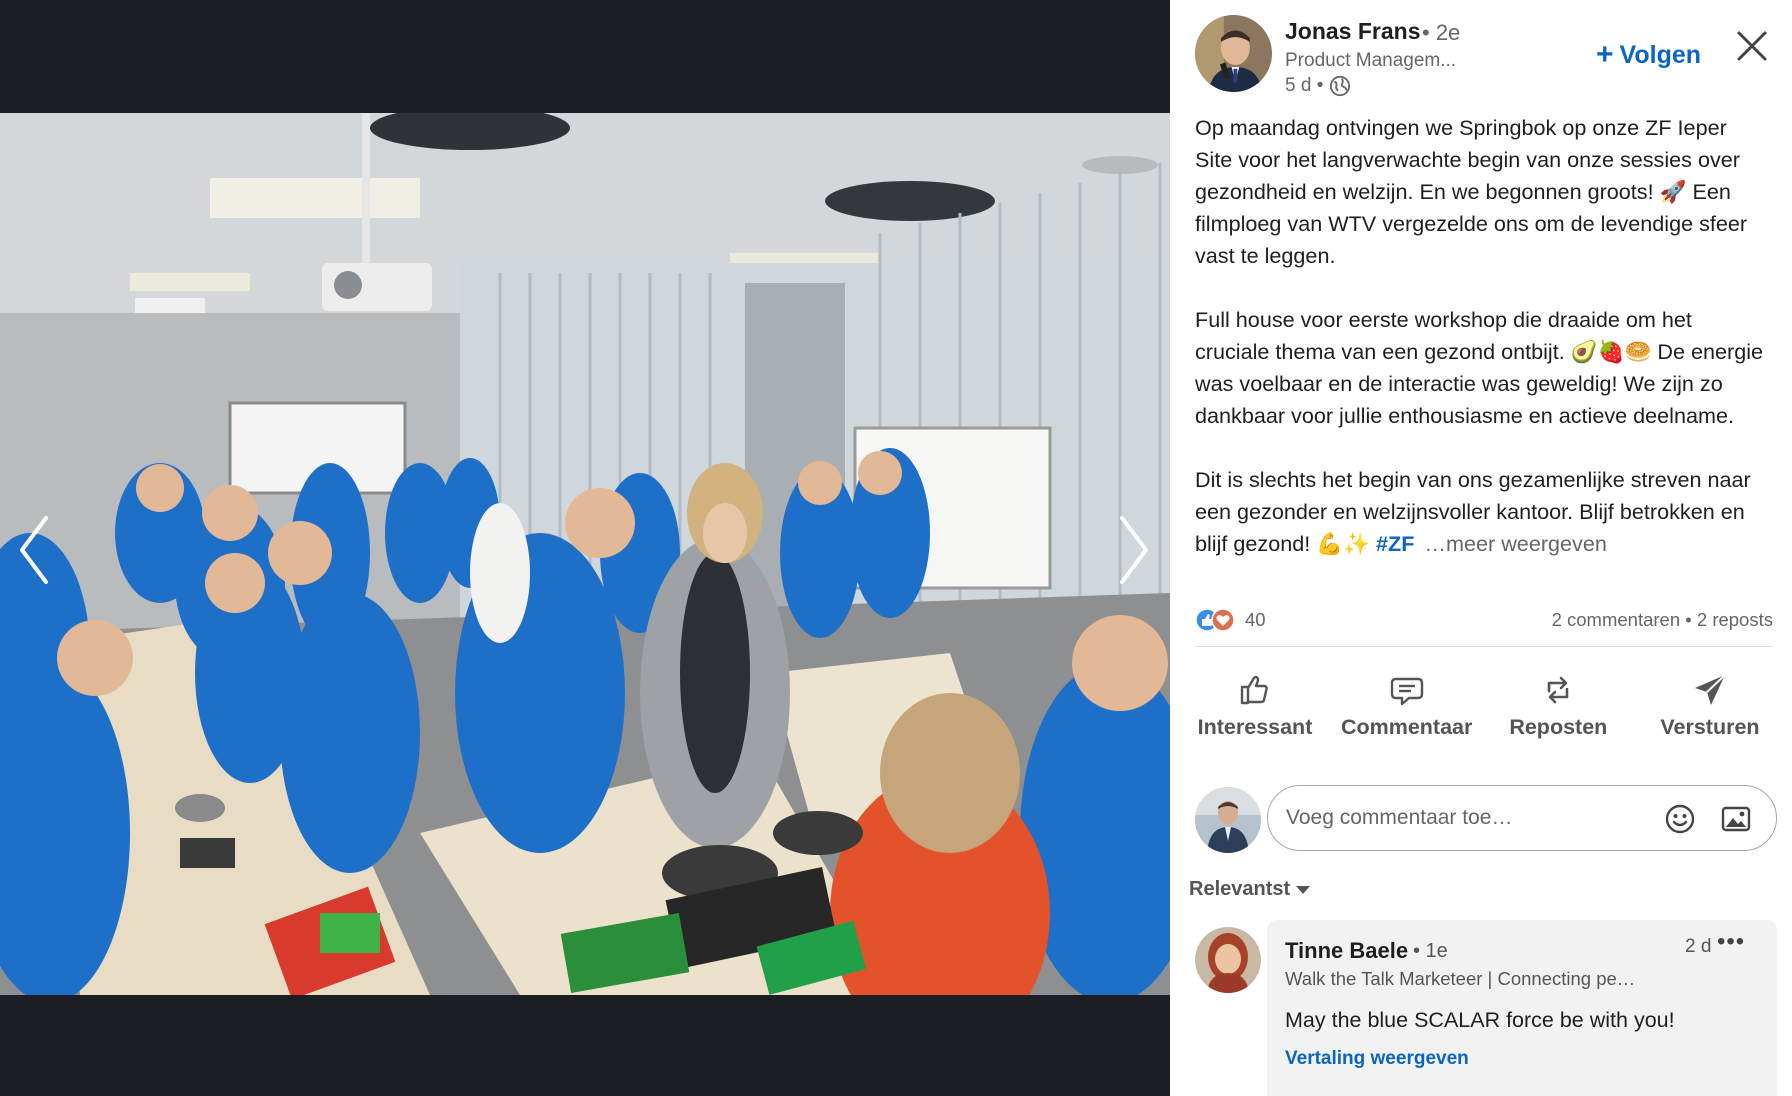 Image resolution: width=1792 pixels, height=1096 pixels. I want to click on comment-author-degree: • 1e, so click(1430, 951).